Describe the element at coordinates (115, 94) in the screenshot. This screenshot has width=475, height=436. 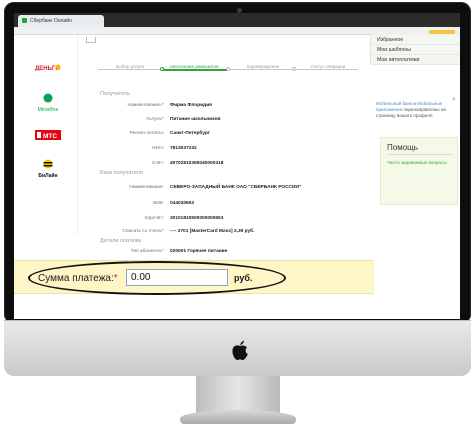
I see `section-recipient: Получатель` at that location.